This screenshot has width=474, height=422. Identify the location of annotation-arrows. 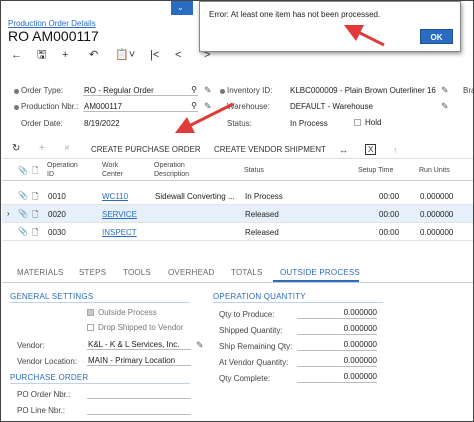
(279, 79).